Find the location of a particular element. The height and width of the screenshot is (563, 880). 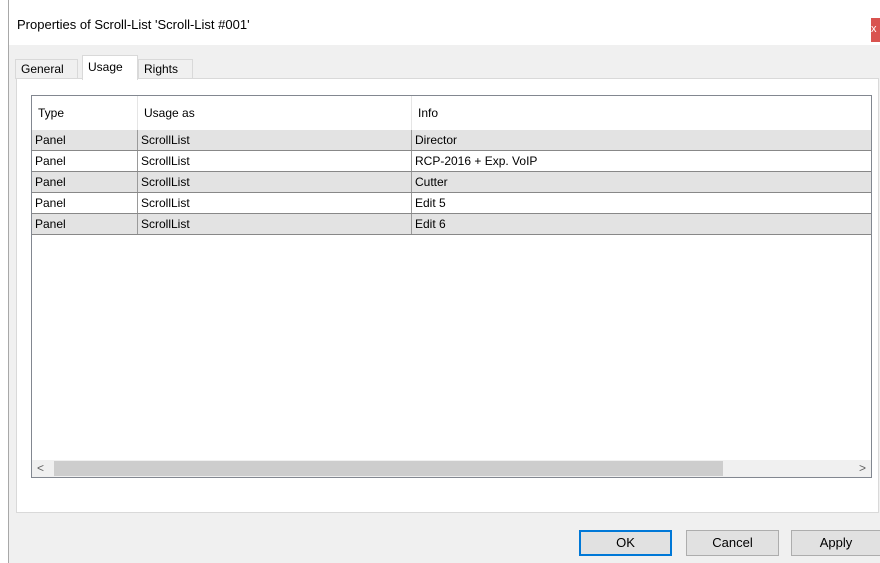

table-row: Panel ScrollList Cutter is located at coordinates (451, 182).